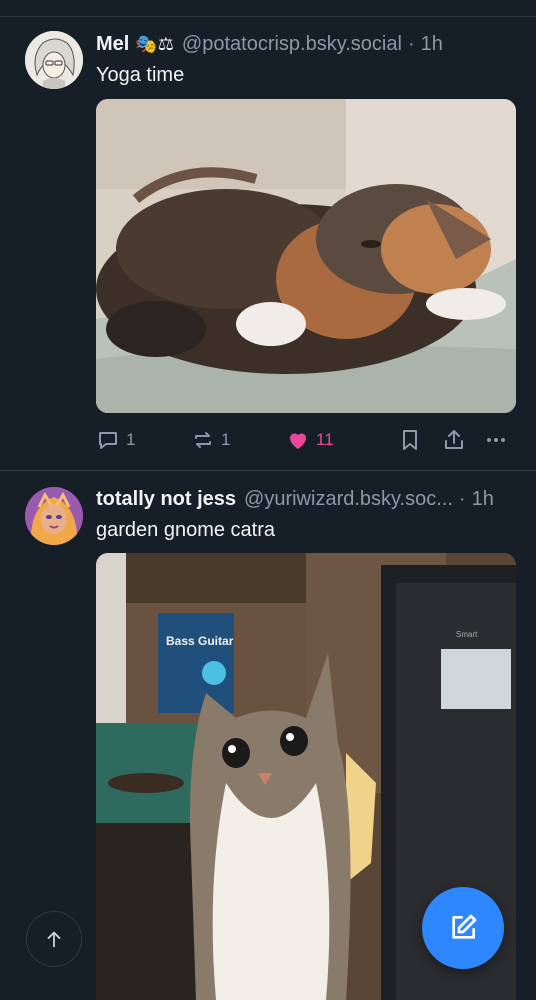 This screenshot has height=1000, width=536. What do you see at coordinates (166, 499) in the screenshot?
I see `author-name: totally not jess` at bounding box center [166, 499].